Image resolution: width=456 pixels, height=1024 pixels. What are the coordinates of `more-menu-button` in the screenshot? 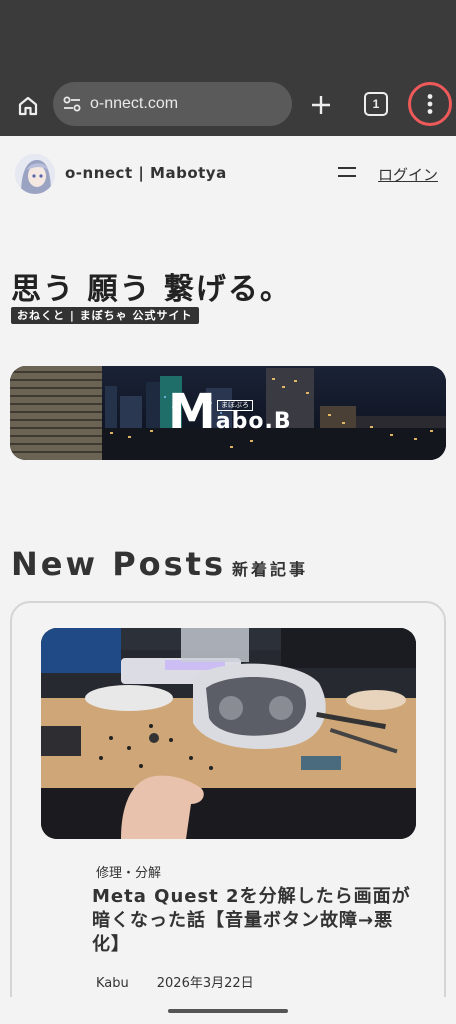 It's located at (430, 104).